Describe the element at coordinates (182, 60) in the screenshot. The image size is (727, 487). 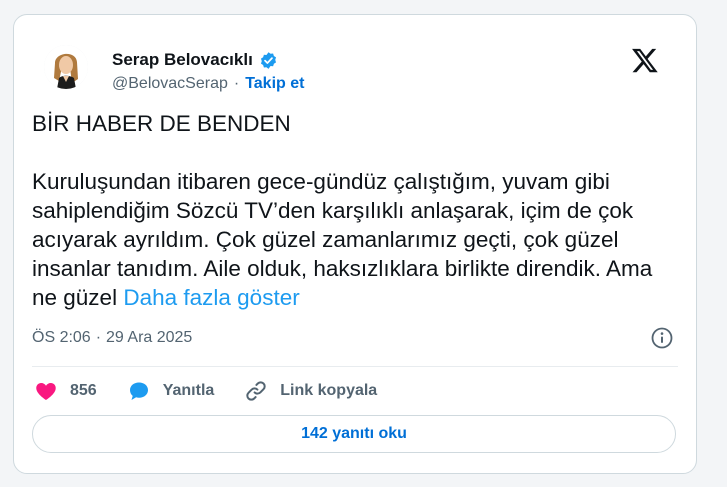
I see `author-name: Serap Belovacıklı` at that location.